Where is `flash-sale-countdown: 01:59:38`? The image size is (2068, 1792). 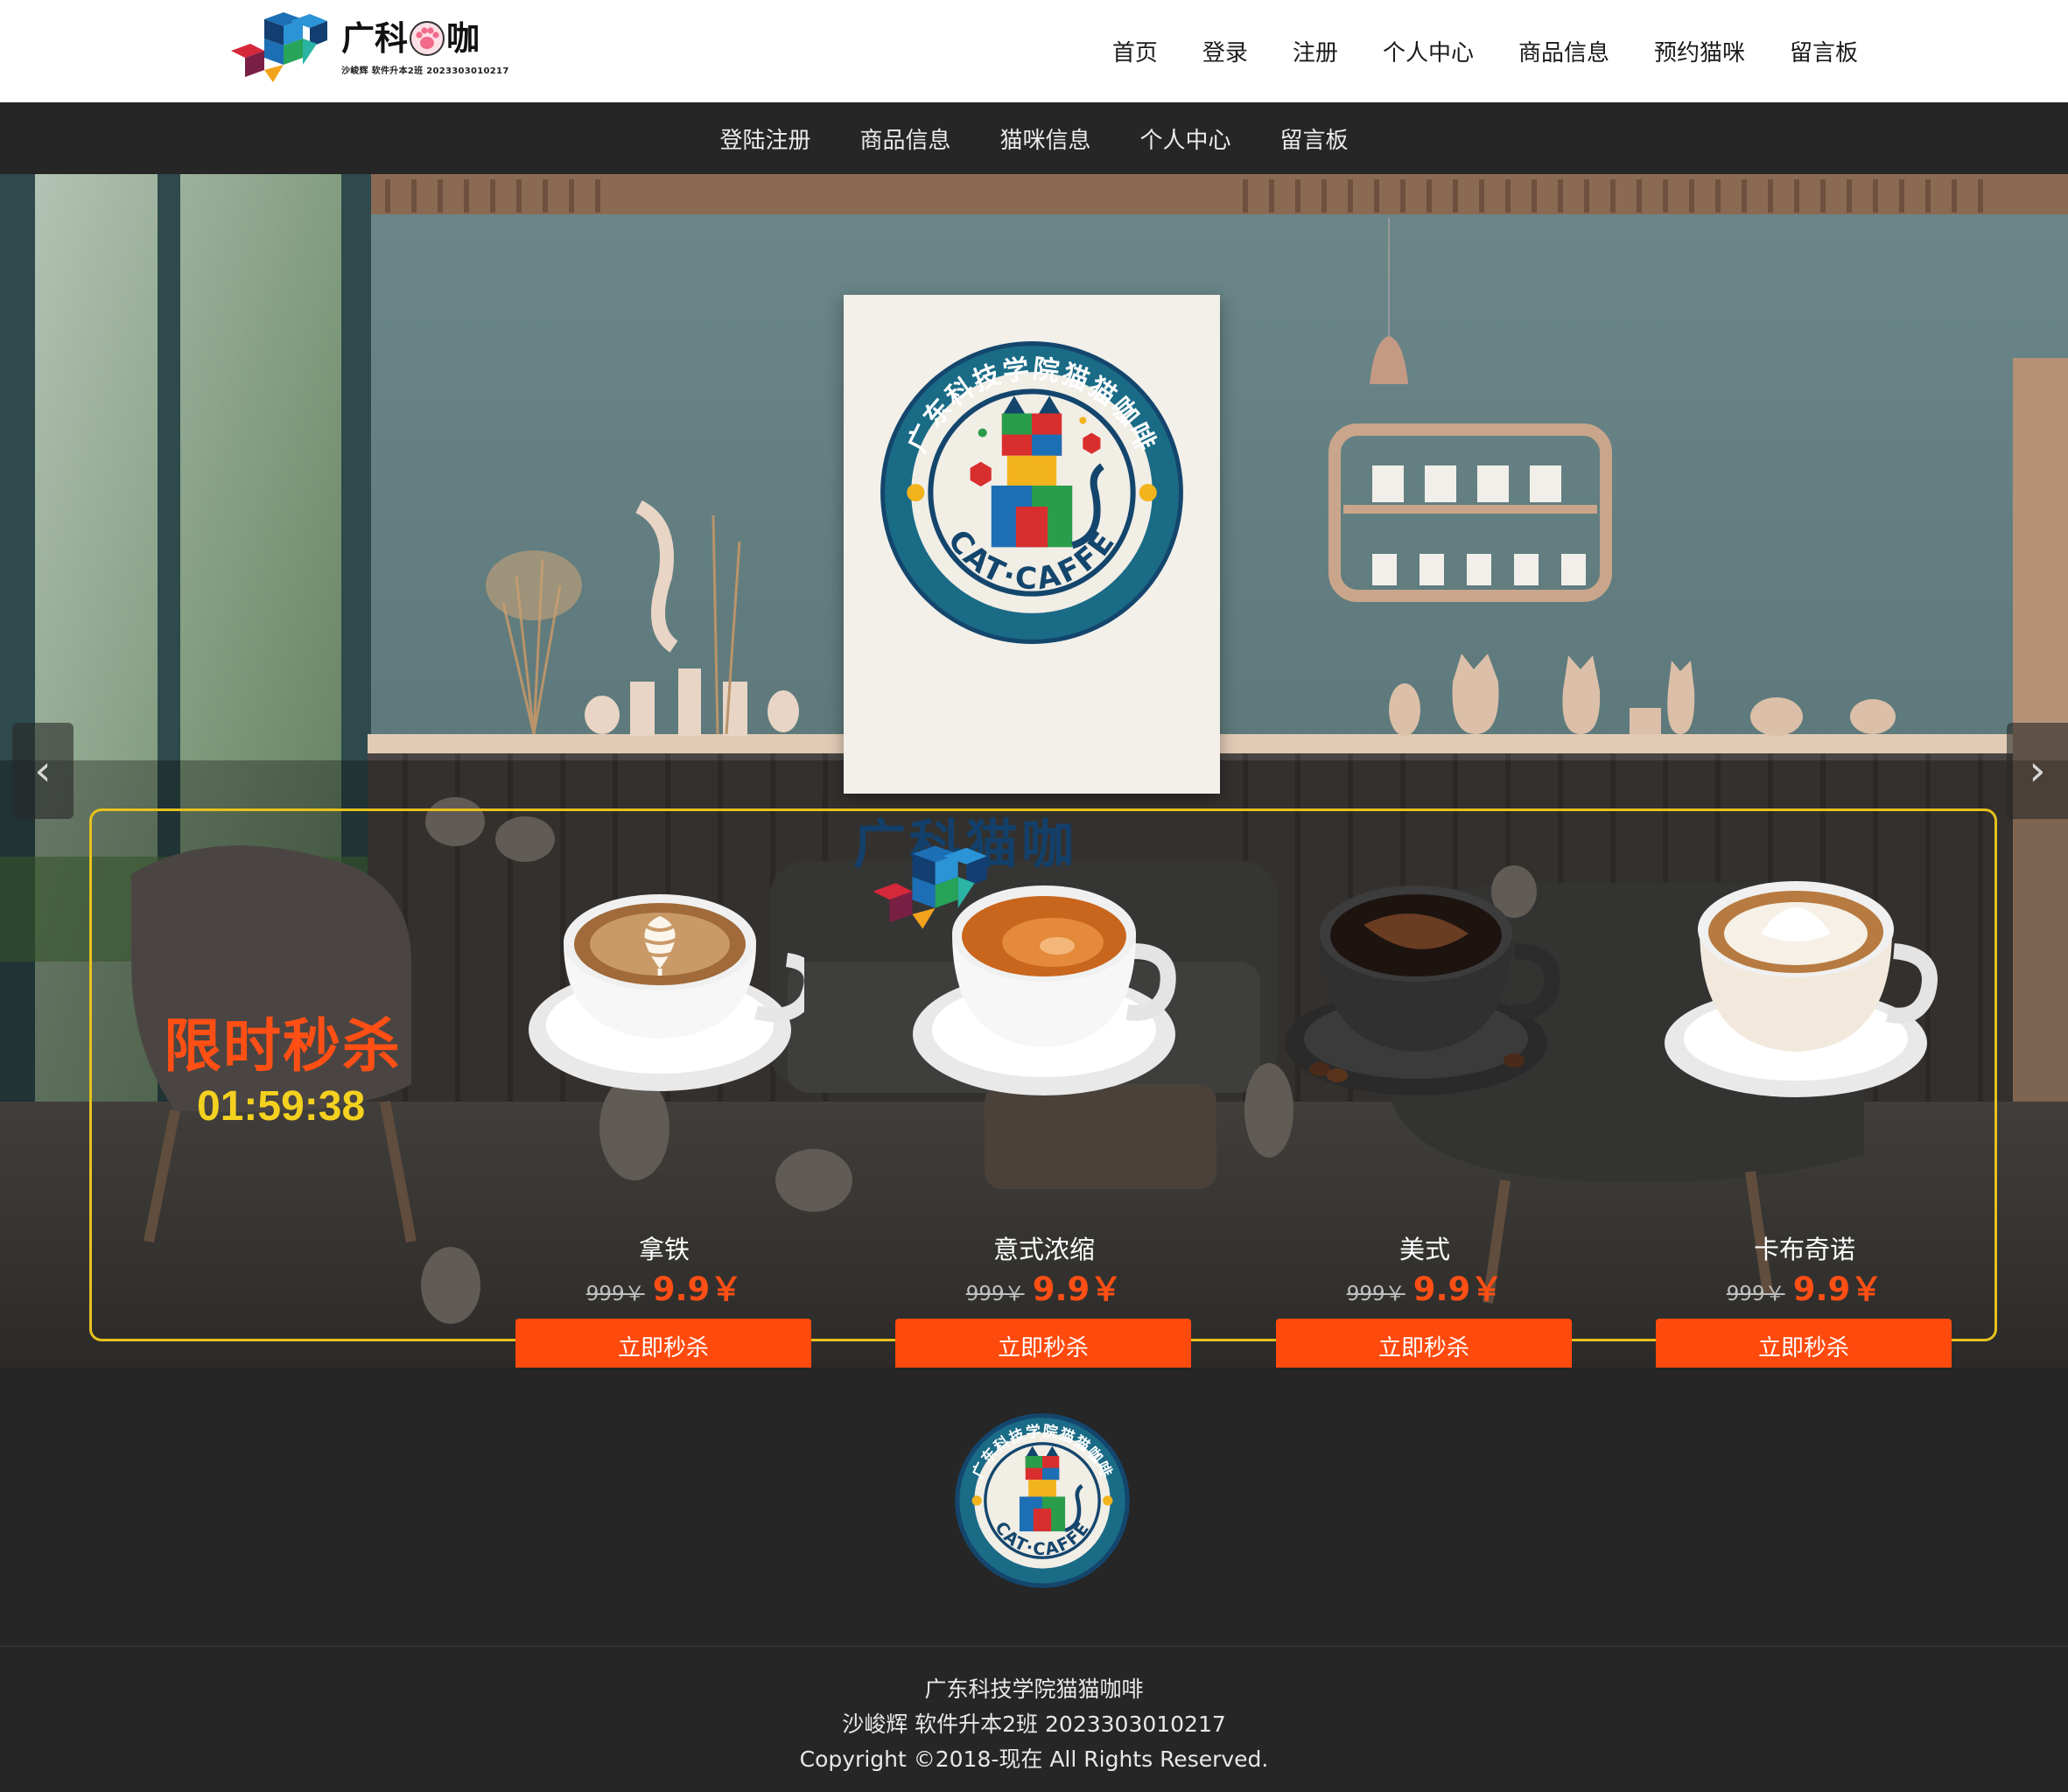
flash-sale-countdown: 01:59:38 is located at coordinates (281, 1106).